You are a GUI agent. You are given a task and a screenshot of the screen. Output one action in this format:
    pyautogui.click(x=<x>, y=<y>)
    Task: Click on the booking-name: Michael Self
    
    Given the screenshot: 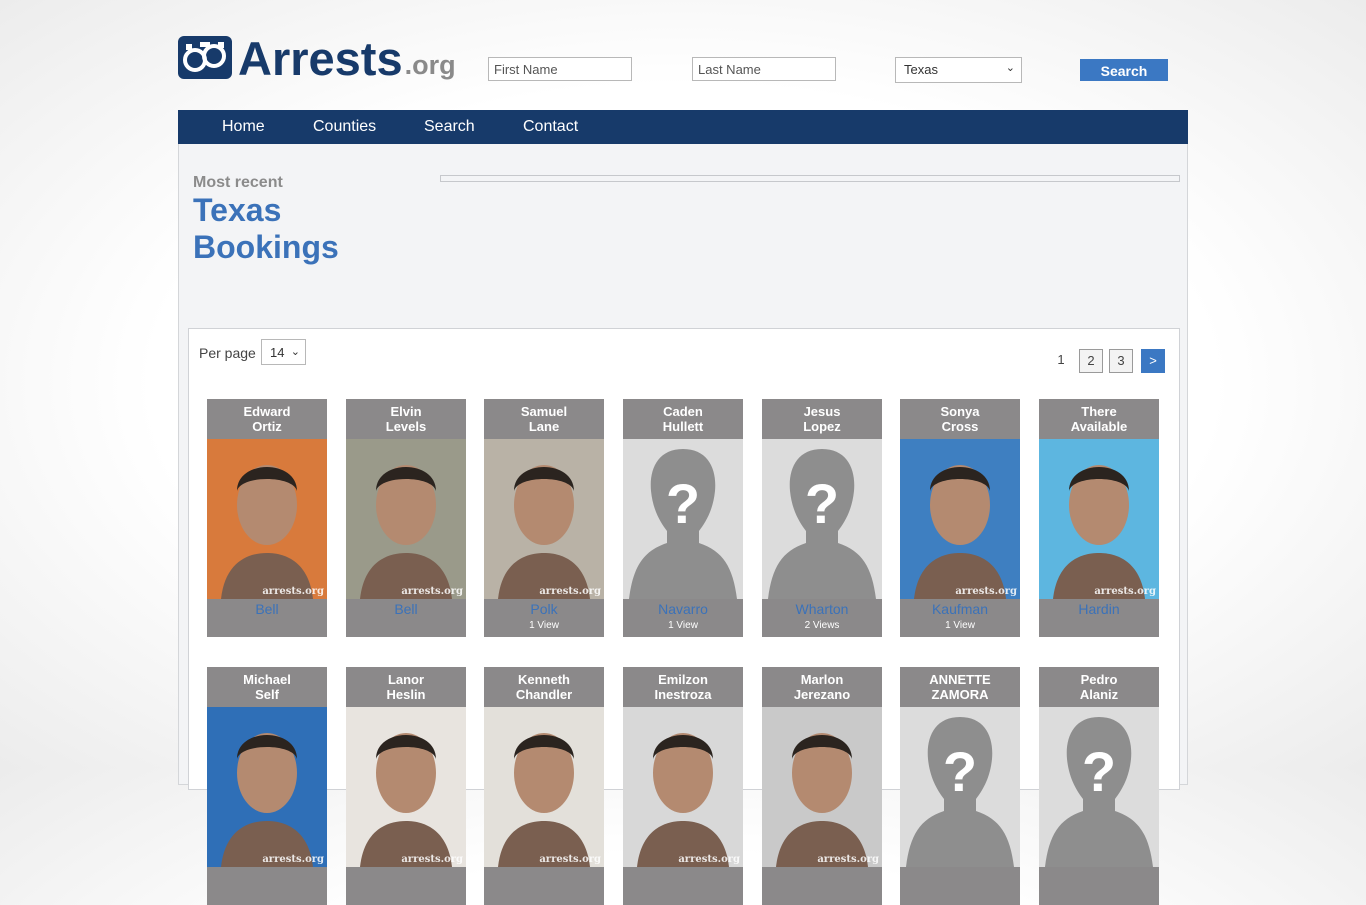 What is the action you would take?
    pyautogui.click(x=267, y=687)
    